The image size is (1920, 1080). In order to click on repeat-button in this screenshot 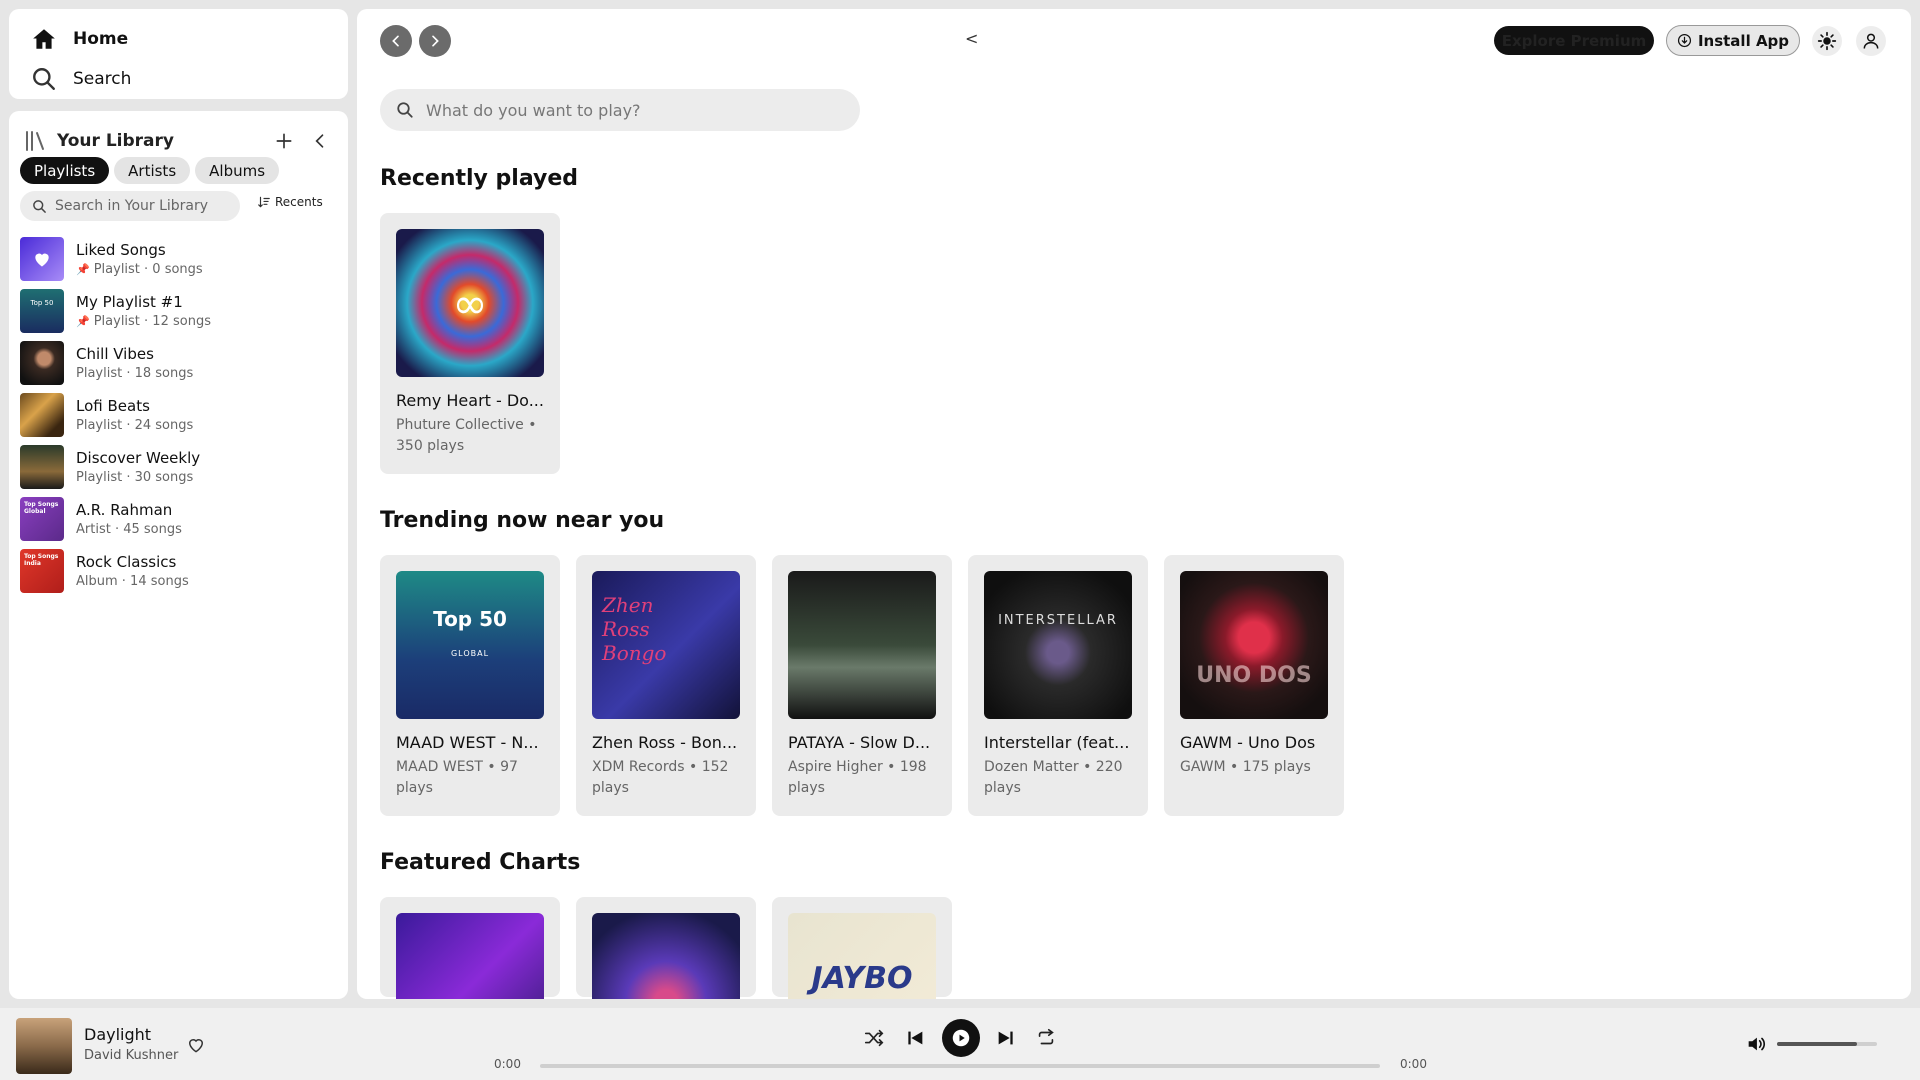, I will do `click(1046, 1038)`.